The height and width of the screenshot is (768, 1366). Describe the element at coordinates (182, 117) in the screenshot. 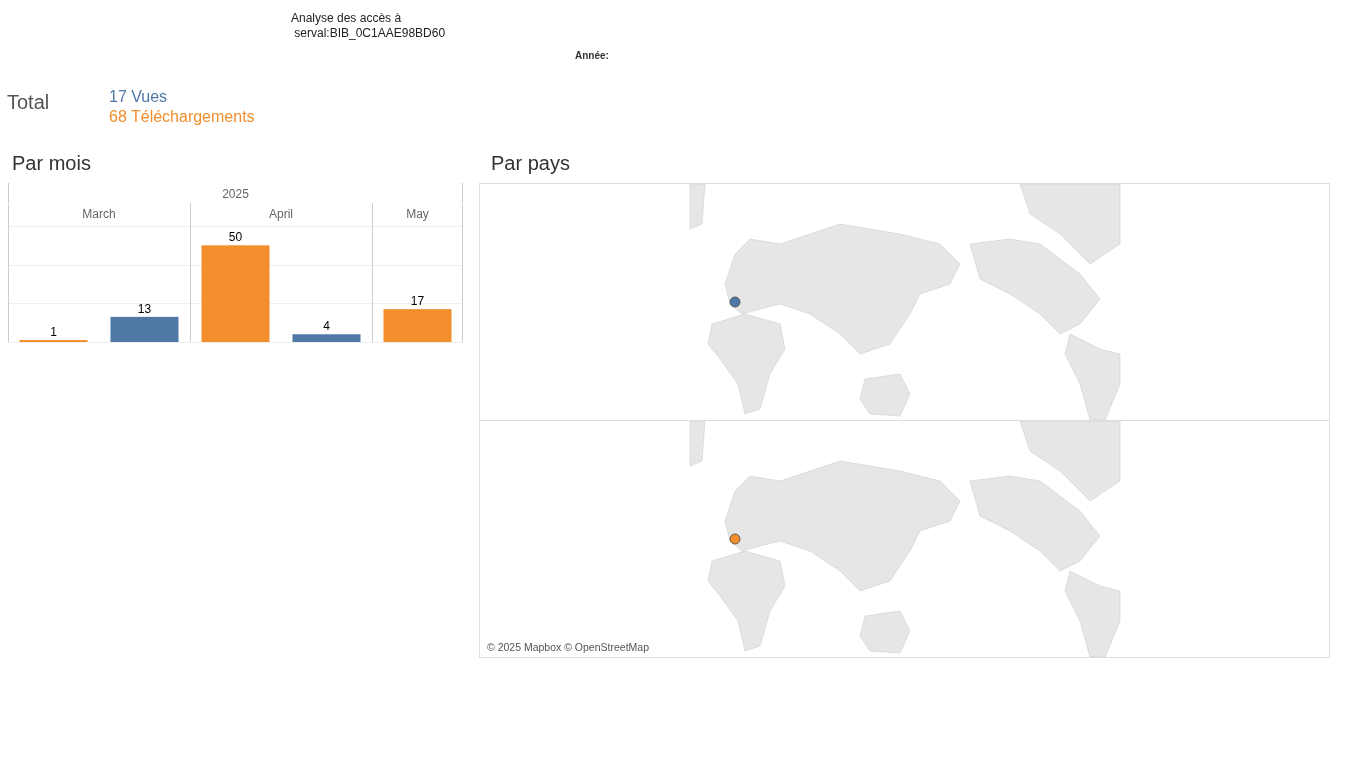

I see `total-count: 68 Téléchargements` at that location.